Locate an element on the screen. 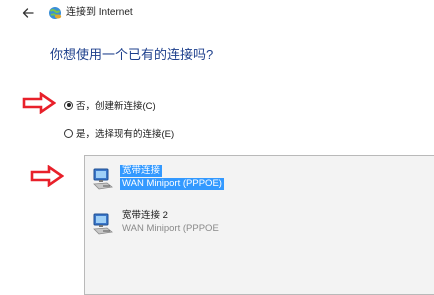 This screenshot has height=295, width=434. radio-button-selected is located at coordinates (68, 105).